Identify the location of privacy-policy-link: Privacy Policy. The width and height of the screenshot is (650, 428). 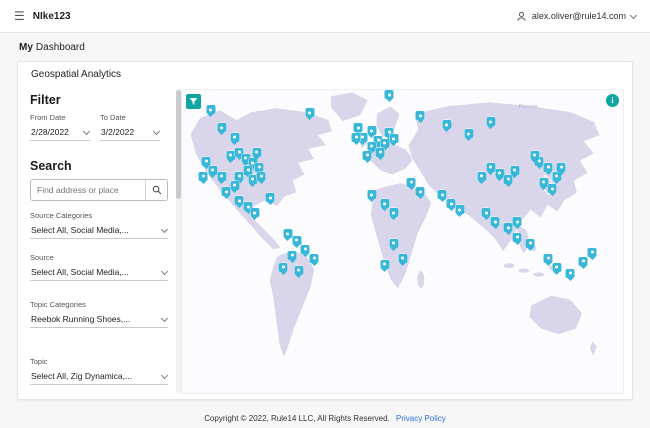
(421, 418).